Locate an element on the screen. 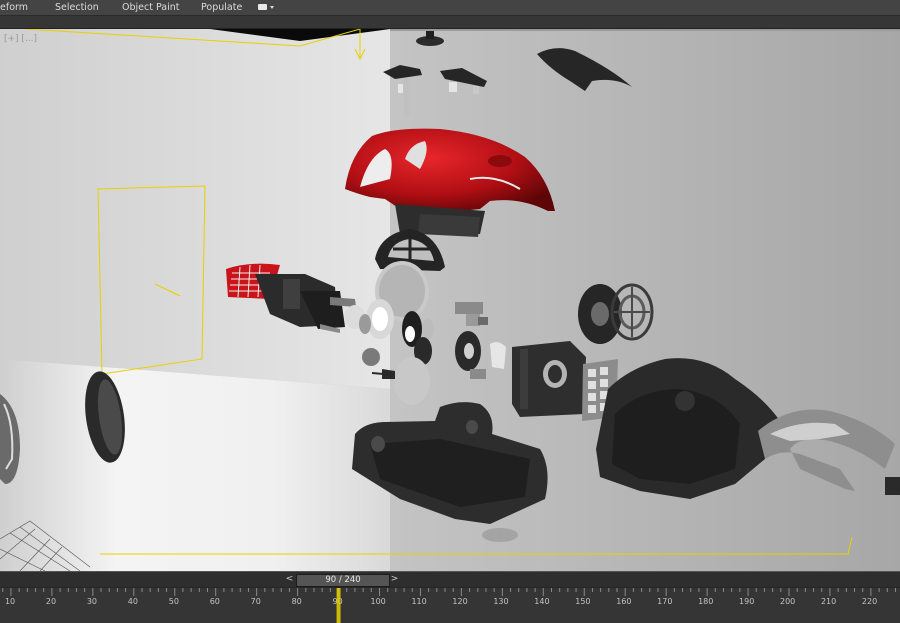  ruler-label: 100 is located at coordinates (378, 601).